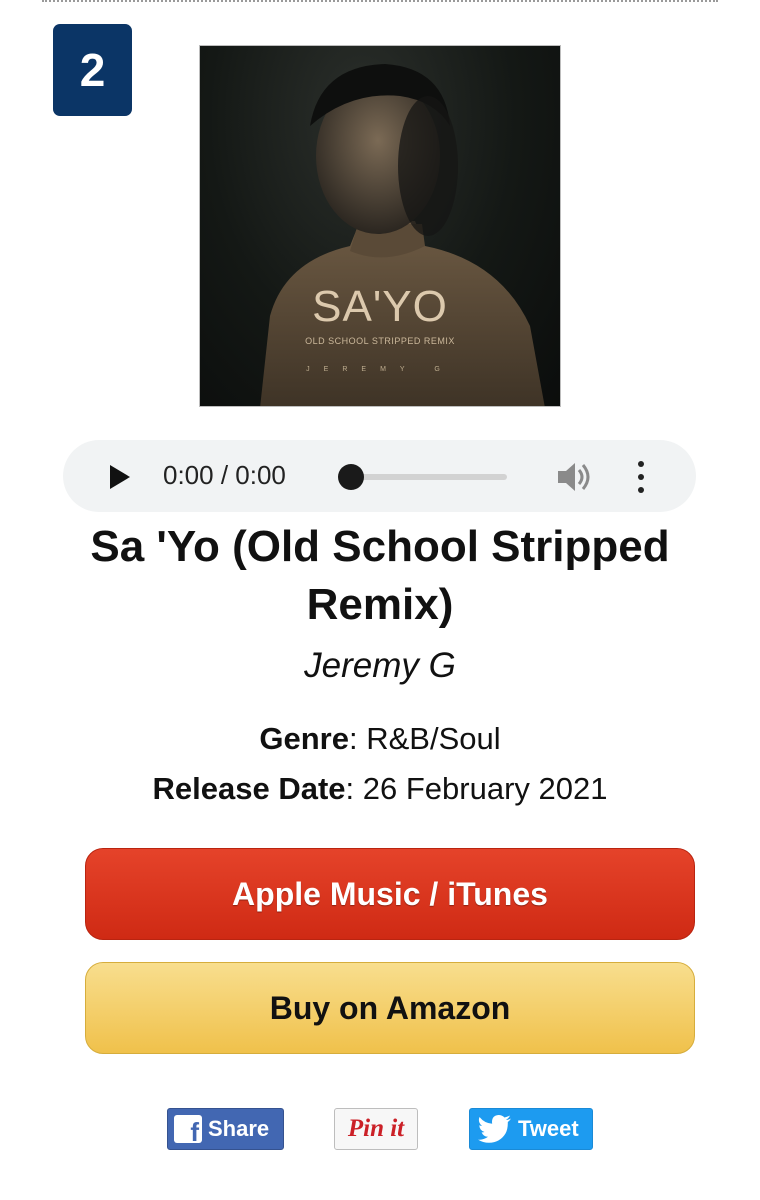 The height and width of the screenshot is (1200, 760). What do you see at coordinates (249, 788) in the screenshot?
I see `release-date-label: Release Date` at bounding box center [249, 788].